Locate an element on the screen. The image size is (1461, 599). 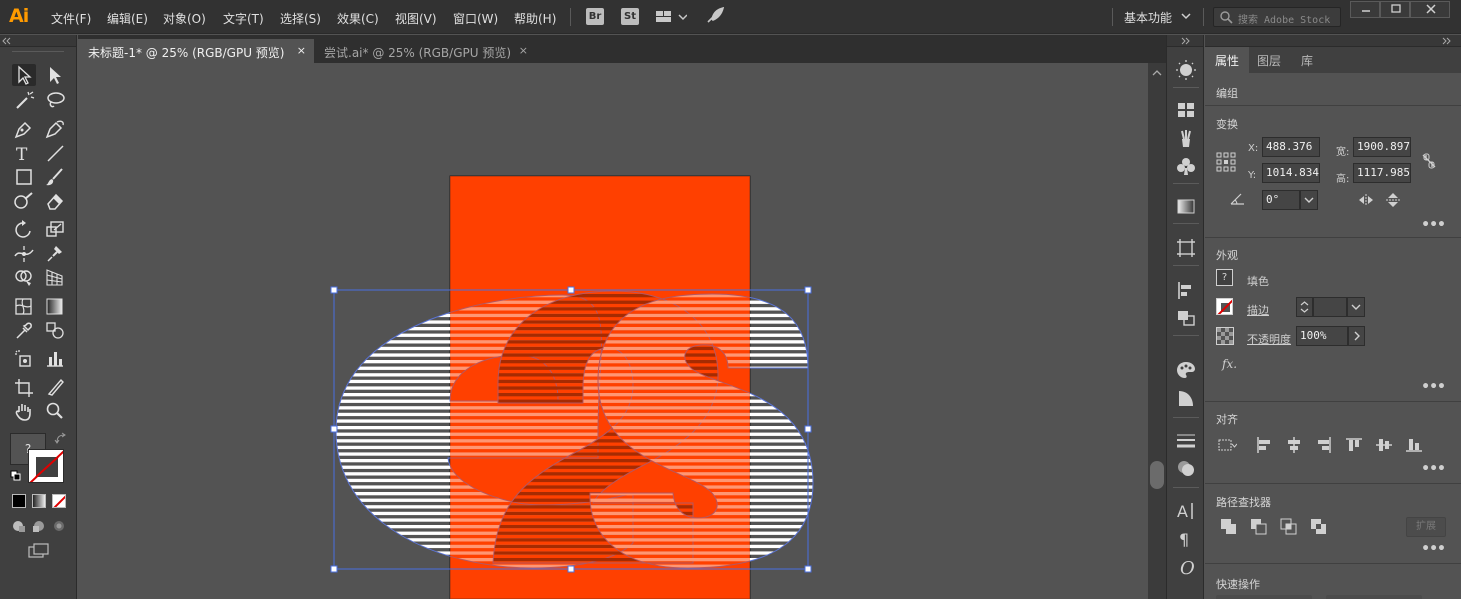
exclude-icon is located at coordinates (1319, 527).